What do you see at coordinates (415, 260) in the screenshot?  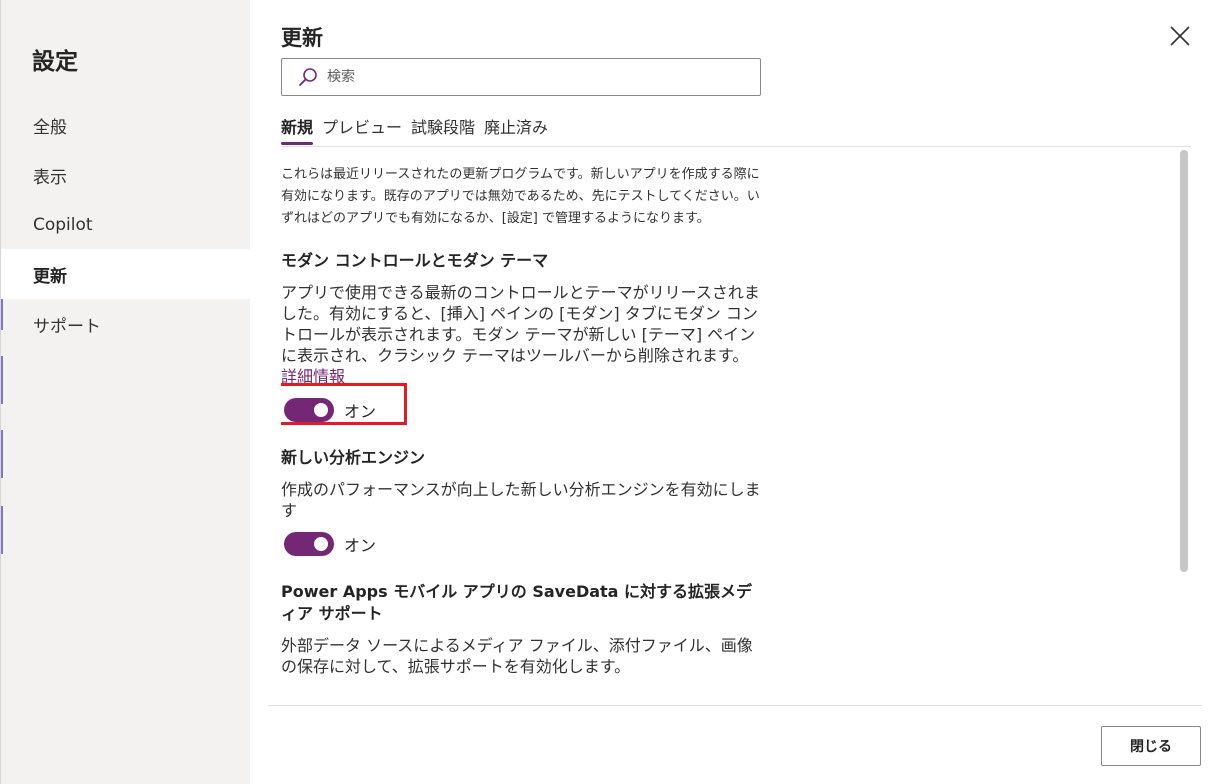 I see `feature-title: モダン コントロールとモダン テーマ` at bounding box center [415, 260].